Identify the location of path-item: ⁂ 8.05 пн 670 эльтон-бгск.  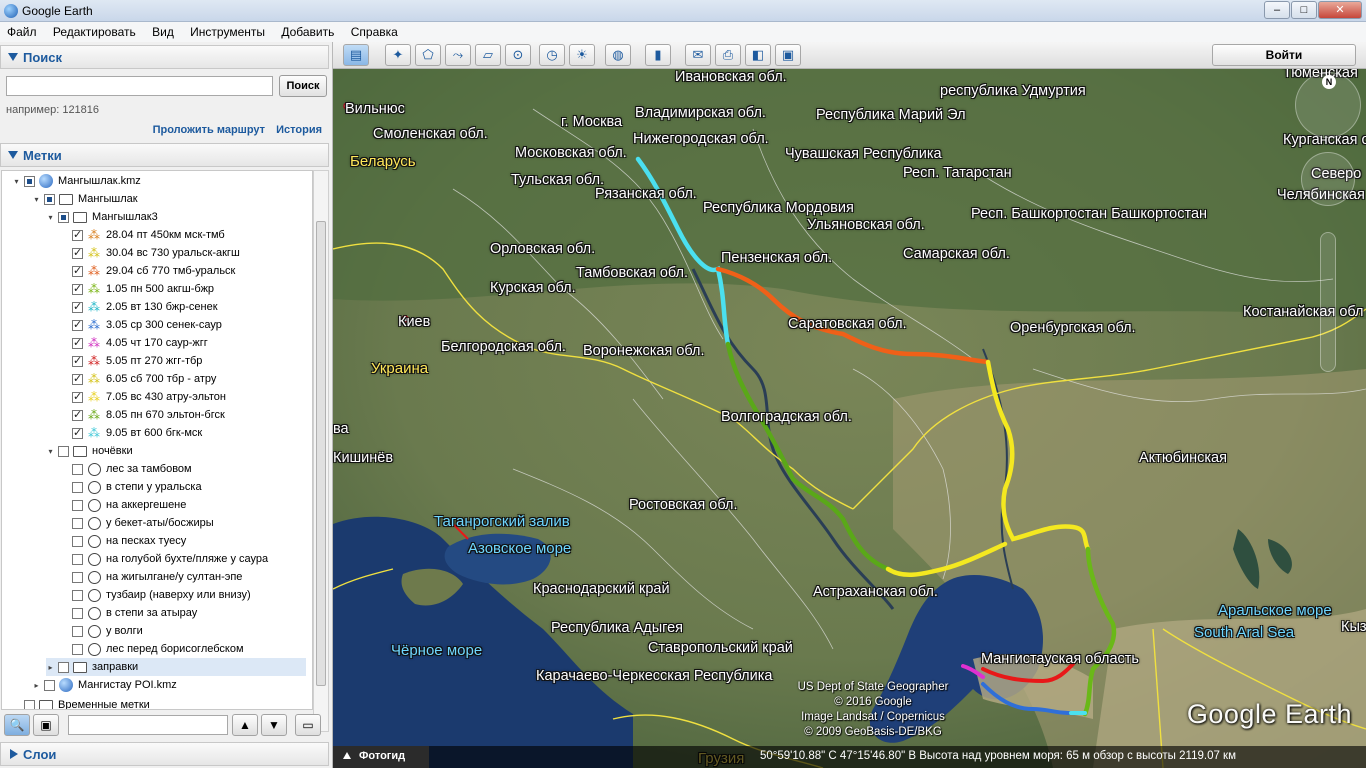
(142, 415).